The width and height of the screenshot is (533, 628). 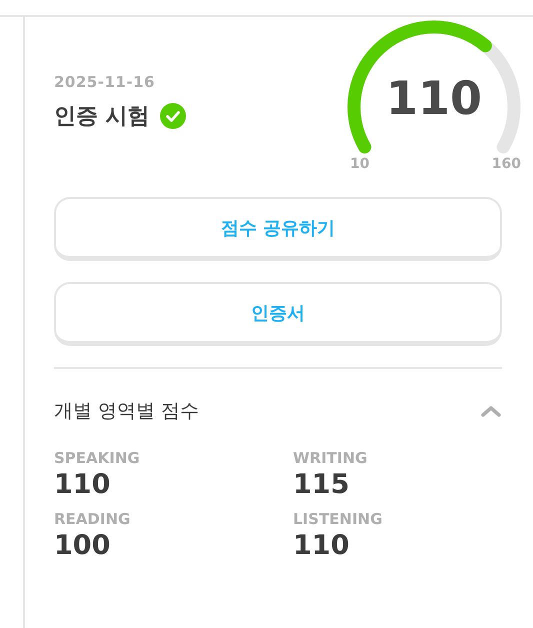 What do you see at coordinates (330, 458) in the screenshot?
I see `skill-label: WRITING` at bounding box center [330, 458].